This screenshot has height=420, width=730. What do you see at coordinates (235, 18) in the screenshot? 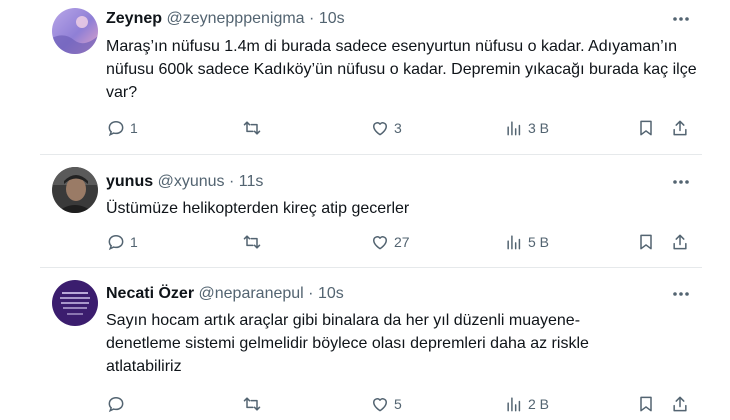
I see `user-handle: @zeynepppenigma` at bounding box center [235, 18].